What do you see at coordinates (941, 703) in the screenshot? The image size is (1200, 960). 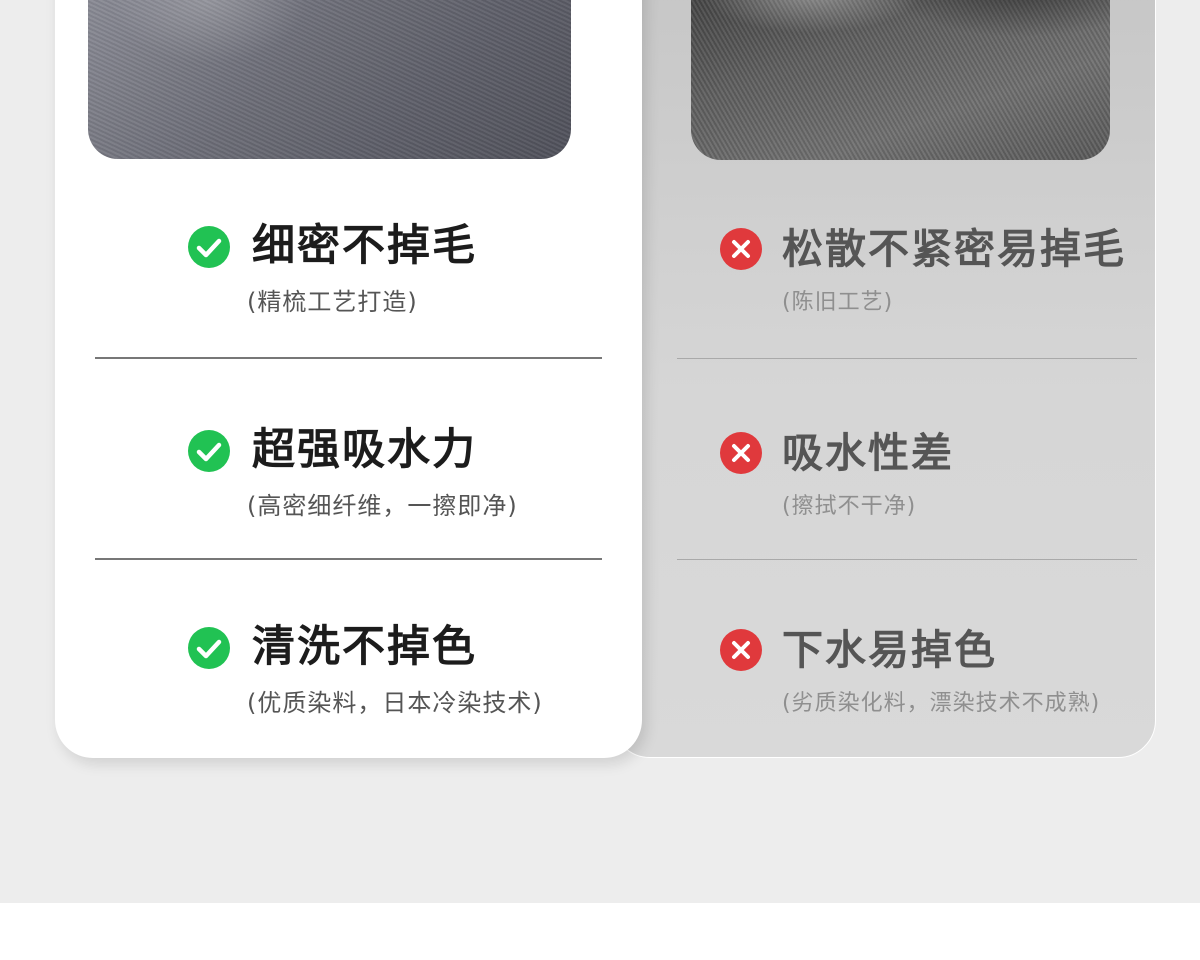 I see `bad-item-subtitle: (劣质染化料，漂染技术不成熟)` at bounding box center [941, 703].